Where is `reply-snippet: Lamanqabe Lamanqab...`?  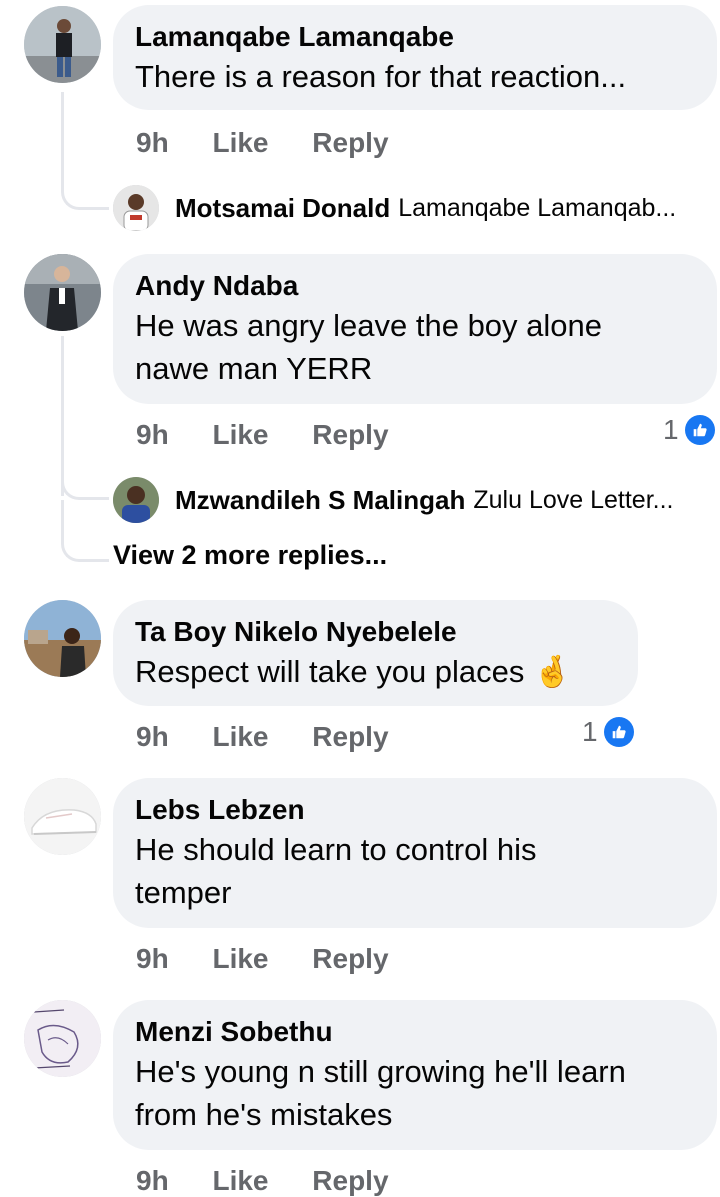 reply-snippet: Lamanqabe Lamanqab... is located at coordinates (537, 207).